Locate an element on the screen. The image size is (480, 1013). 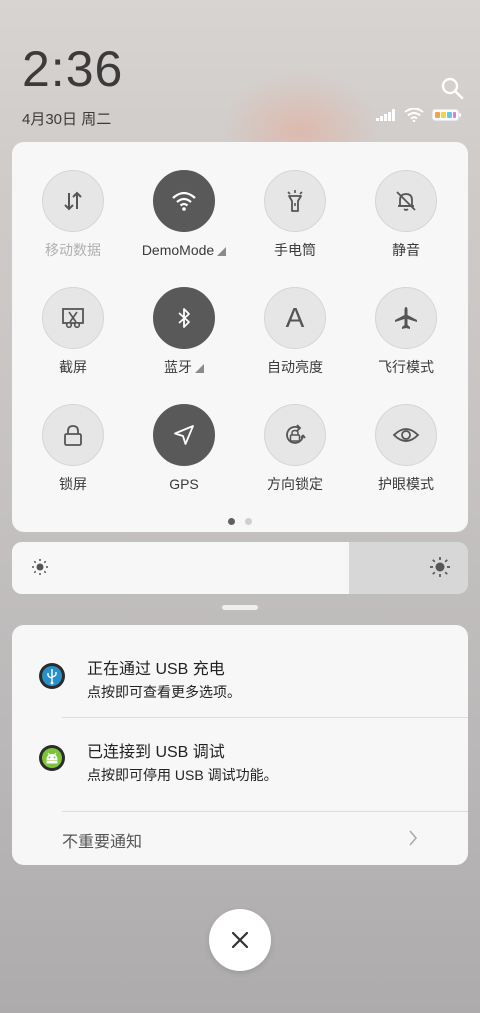
notification-usb-debugging: 已连接到 USB 调试 点按即可停用 USB 调试功能。 is located at coordinates (240, 764).